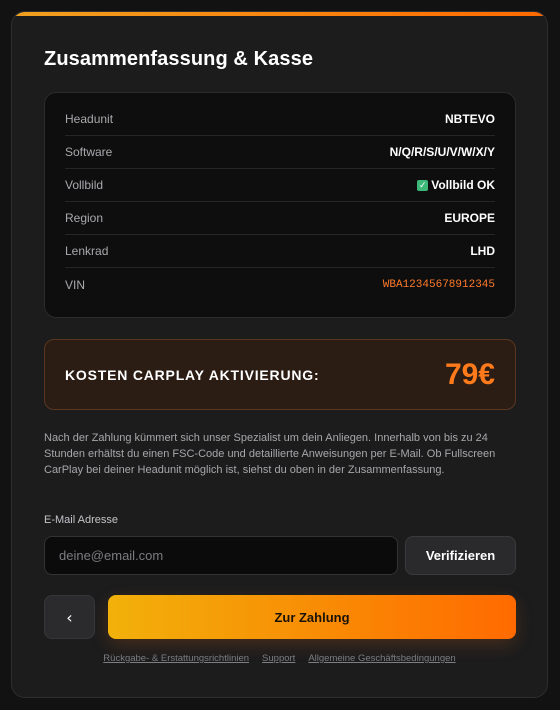  What do you see at coordinates (280, 251) in the screenshot?
I see `summary-row-lenkrad: Lenkrad LHD` at bounding box center [280, 251].